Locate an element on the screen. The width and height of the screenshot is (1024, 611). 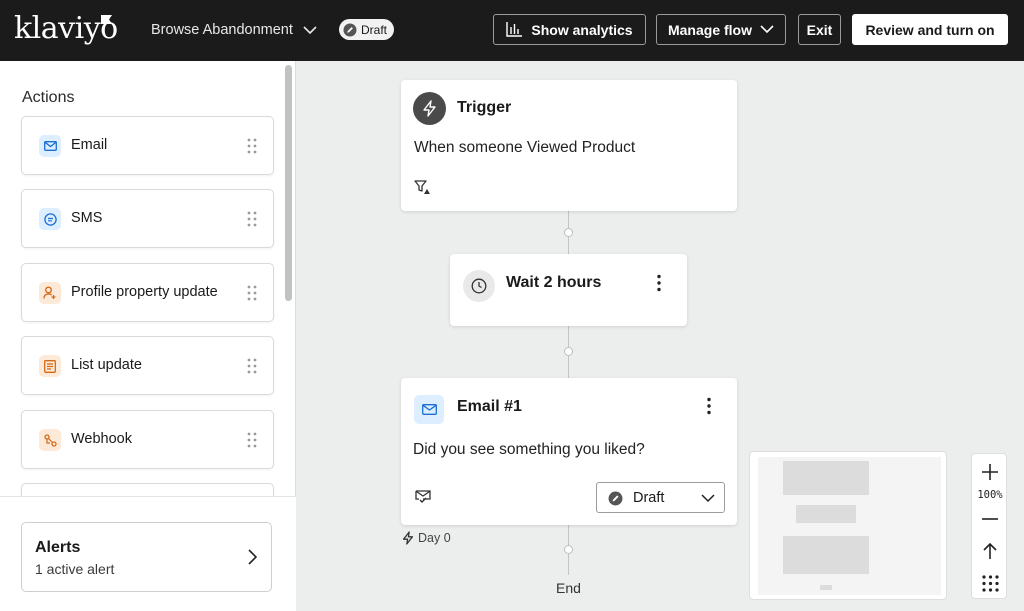
arrow-up-icon is located at coordinates (990, 550).